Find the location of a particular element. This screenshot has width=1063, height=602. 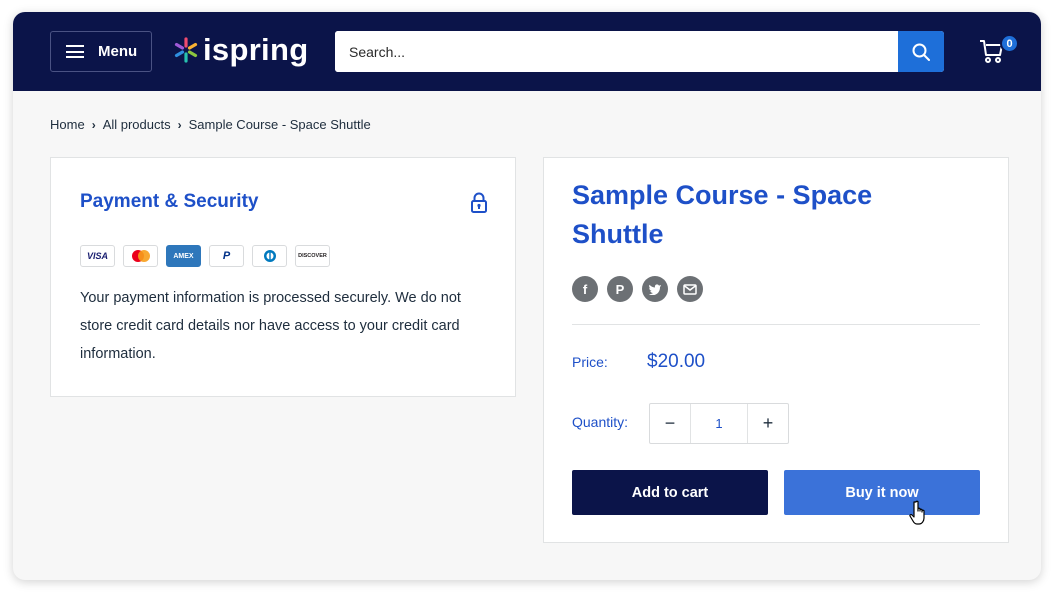

mastercard-icon is located at coordinates (140, 256).